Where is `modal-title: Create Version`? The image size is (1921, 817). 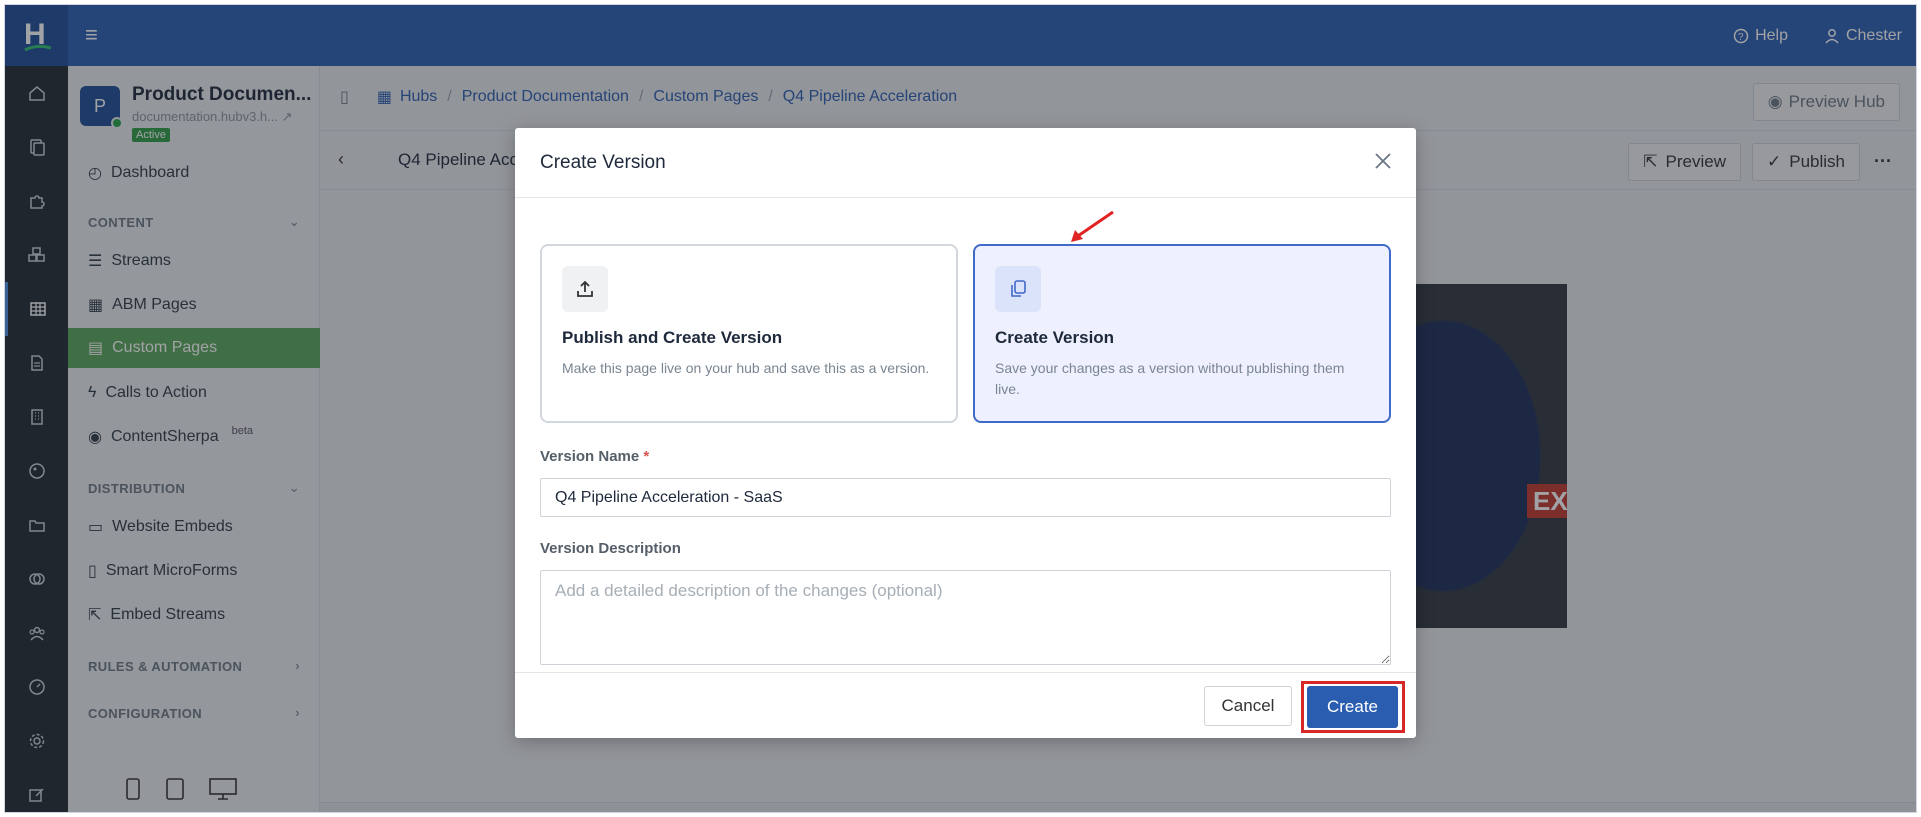 modal-title: Create Version is located at coordinates (603, 162).